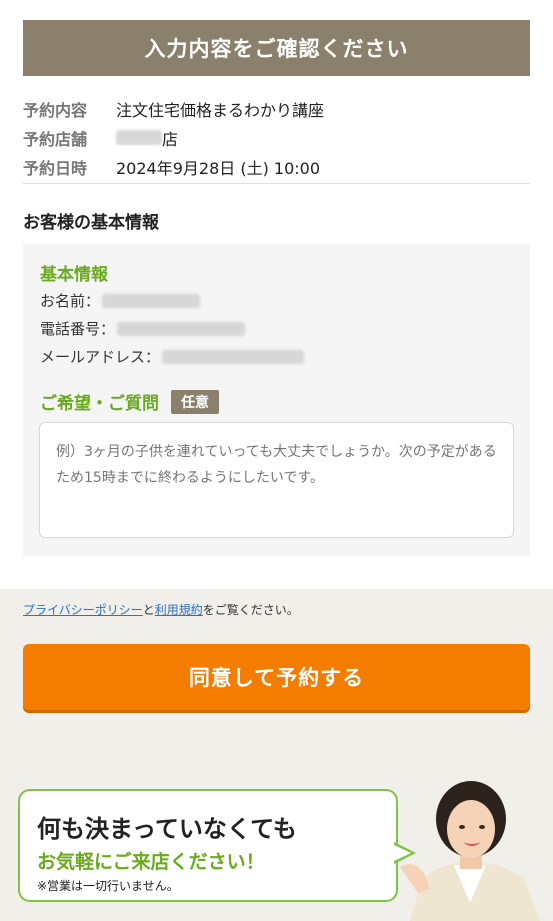  What do you see at coordinates (167, 829) in the screenshot?
I see `promo-line-1: 何も決まっていなくても` at bounding box center [167, 829].